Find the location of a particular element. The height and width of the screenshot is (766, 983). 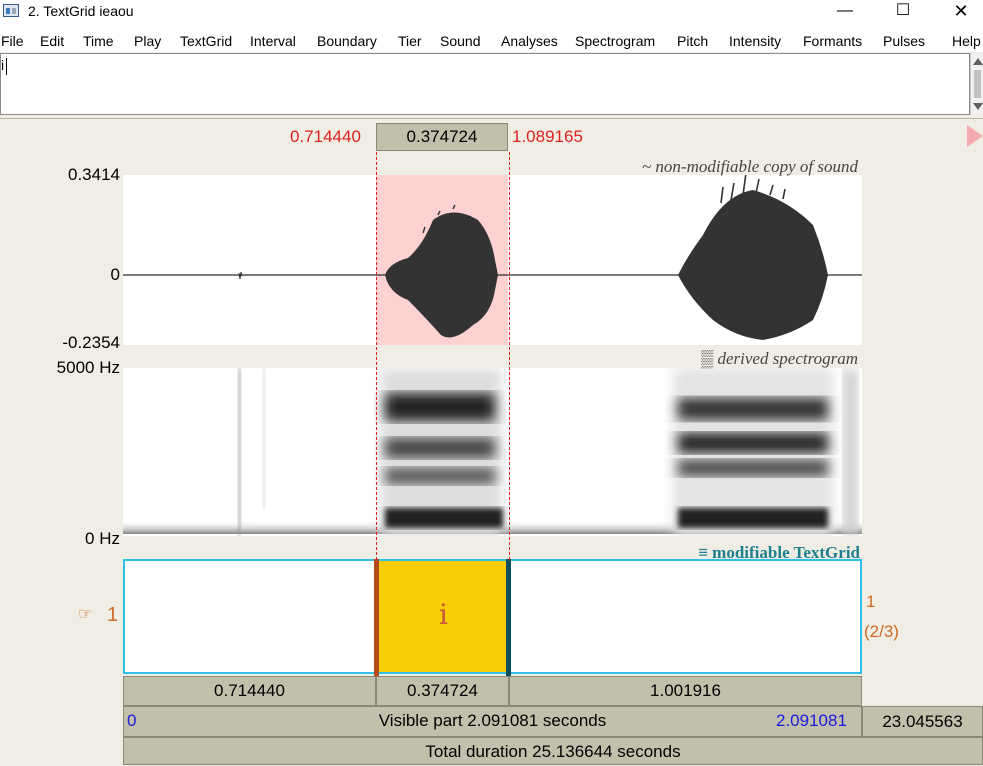

waveform-zero-label: 0 is located at coordinates (115, 274).